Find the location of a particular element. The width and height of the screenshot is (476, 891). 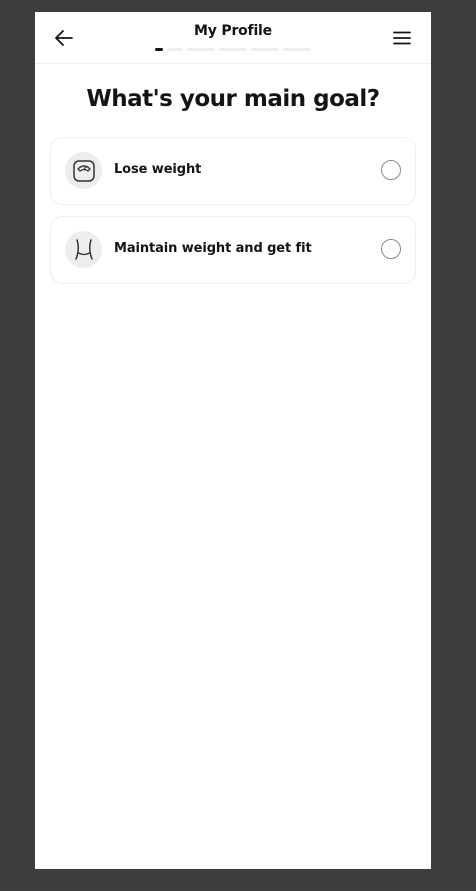

question-heading: What's your main goal? is located at coordinates (233, 99).